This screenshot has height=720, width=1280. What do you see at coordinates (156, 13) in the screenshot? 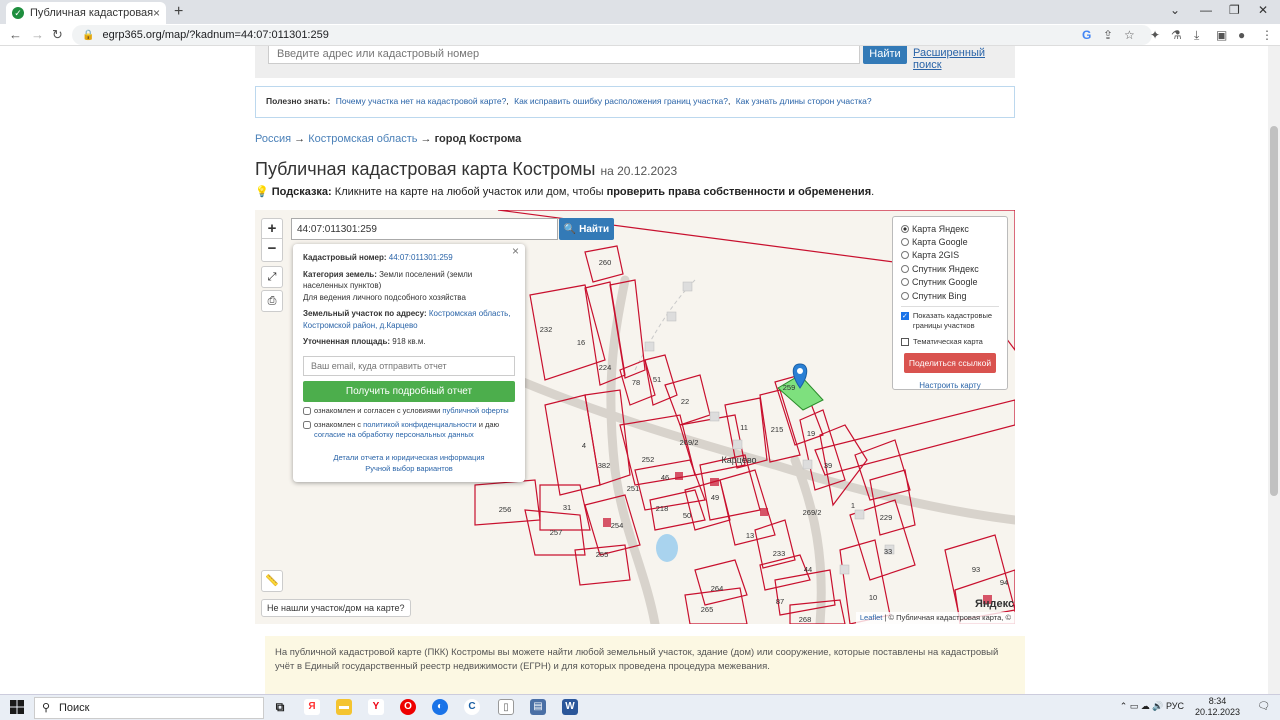
I see `tab-close-icon: ×` at bounding box center [156, 13].